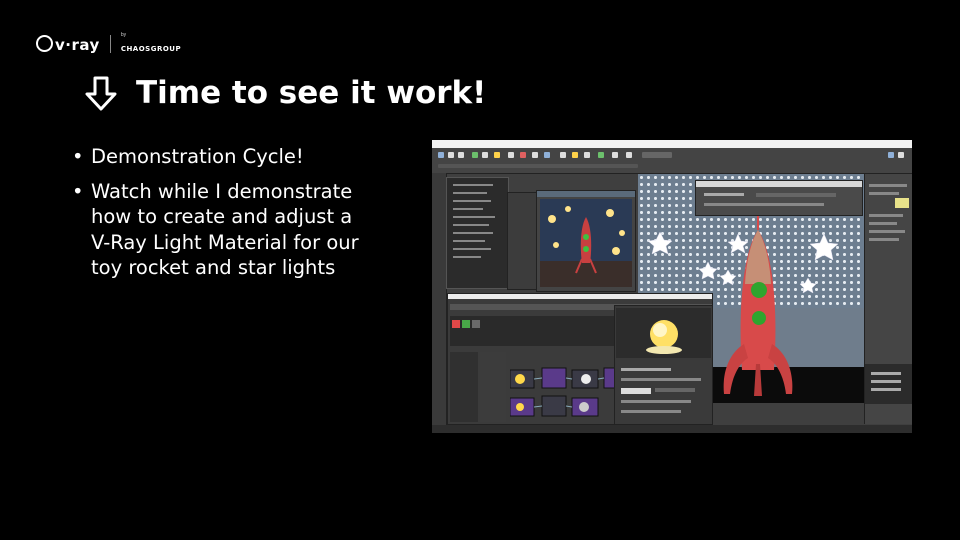  Describe the element at coordinates (151, 49) in the screenshot. I see `chaosgroup-wordmark: CHAOSGROUP` at that location.